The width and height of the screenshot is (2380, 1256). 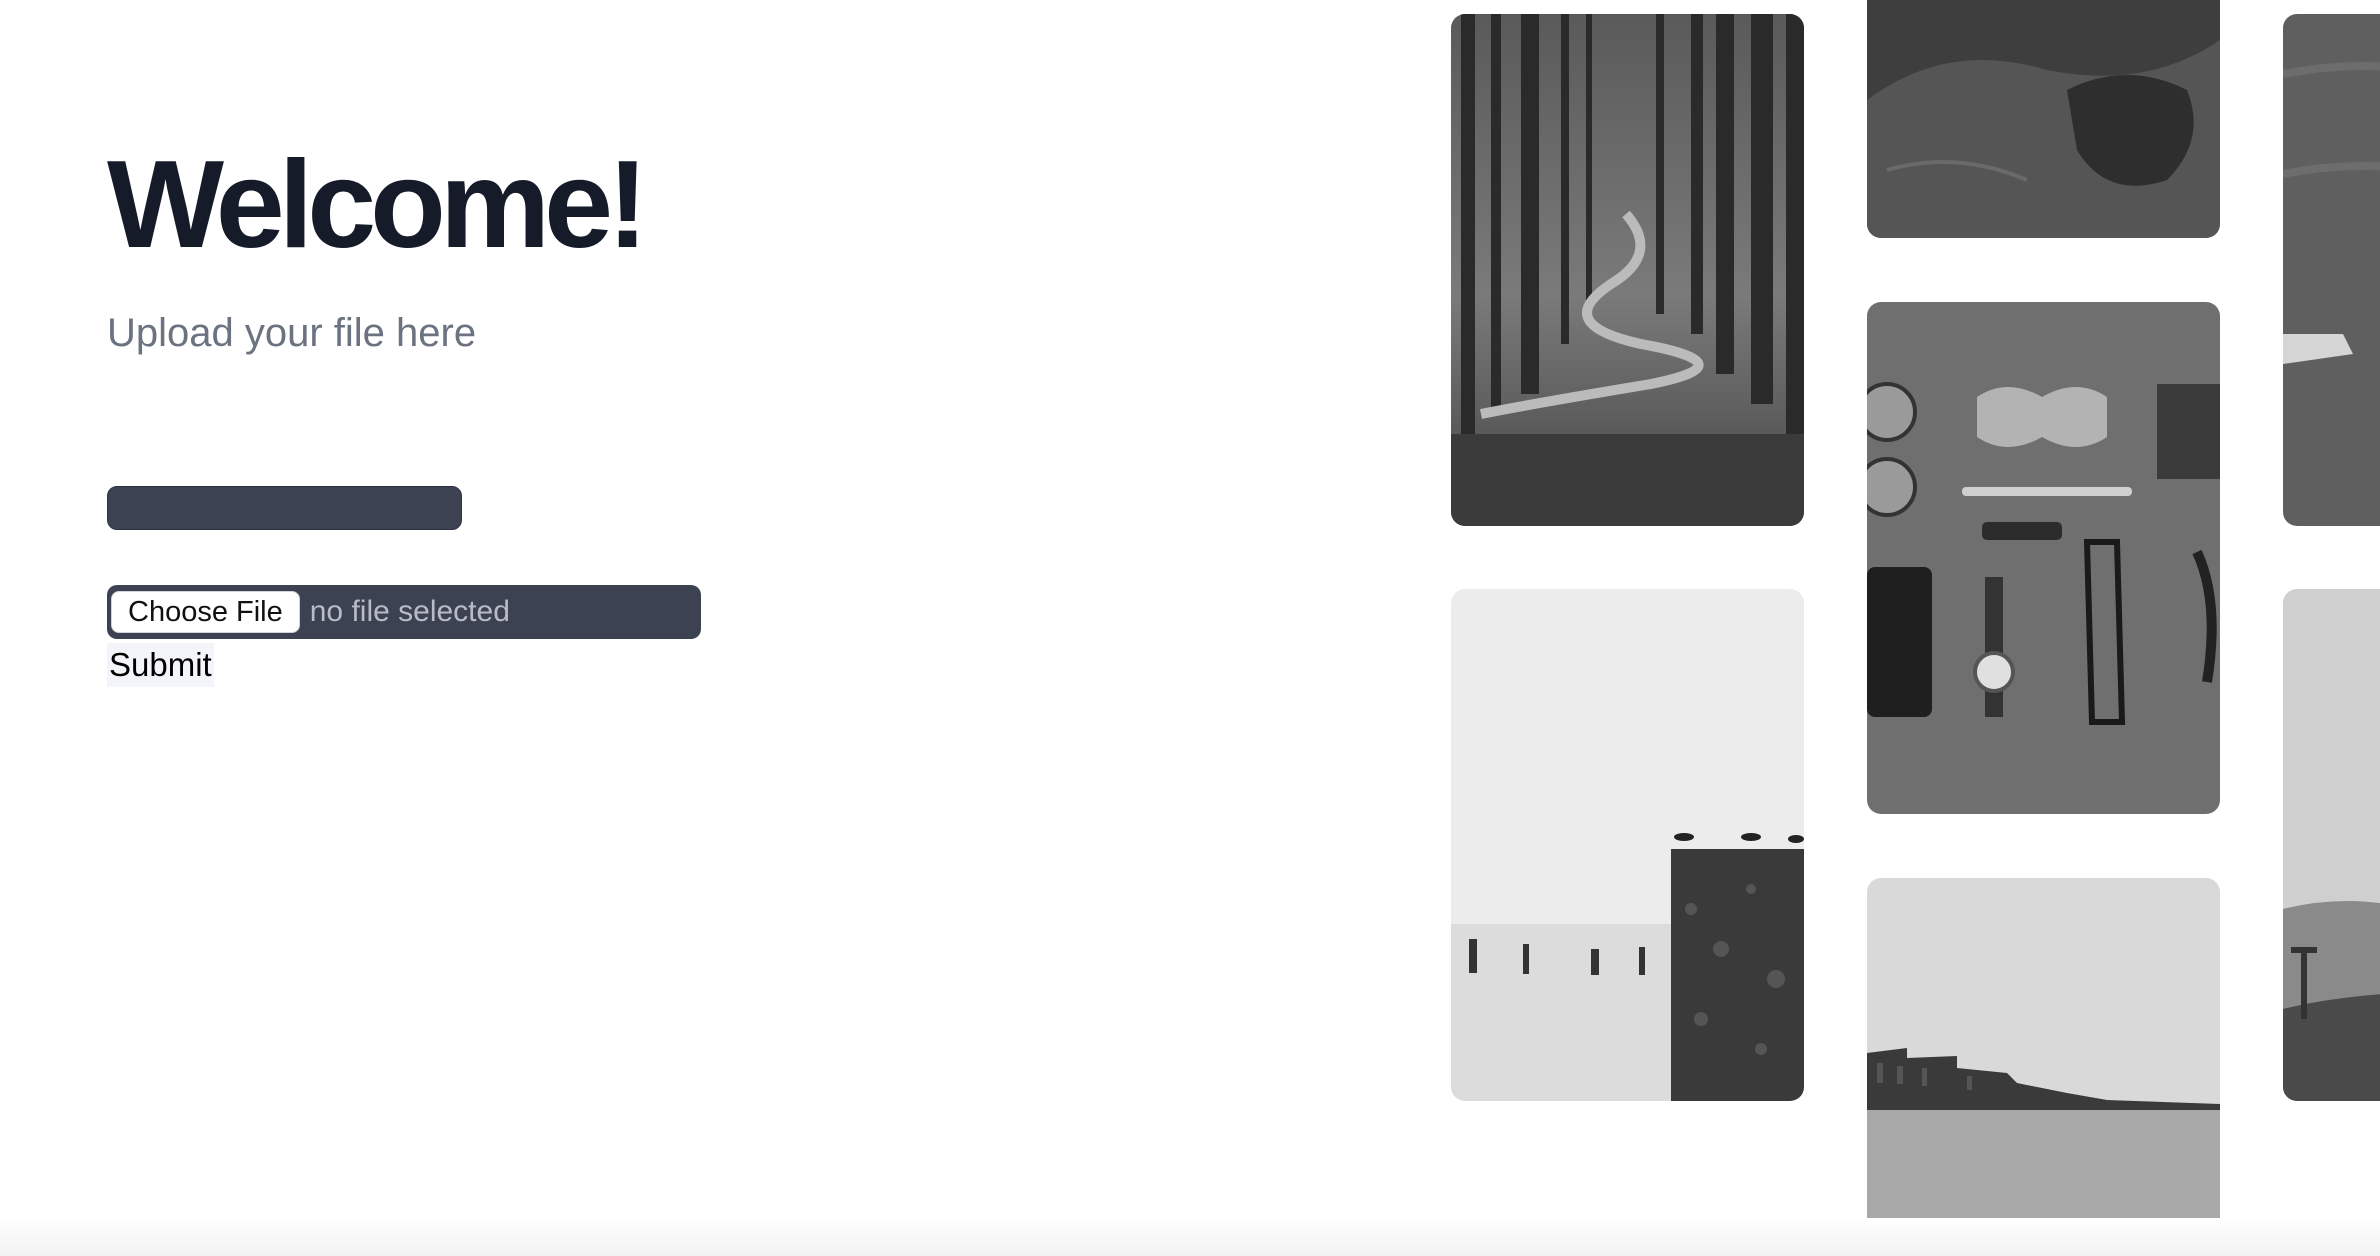 I want to click on waterfront-city-photo, so click(x=2043, y=1067).